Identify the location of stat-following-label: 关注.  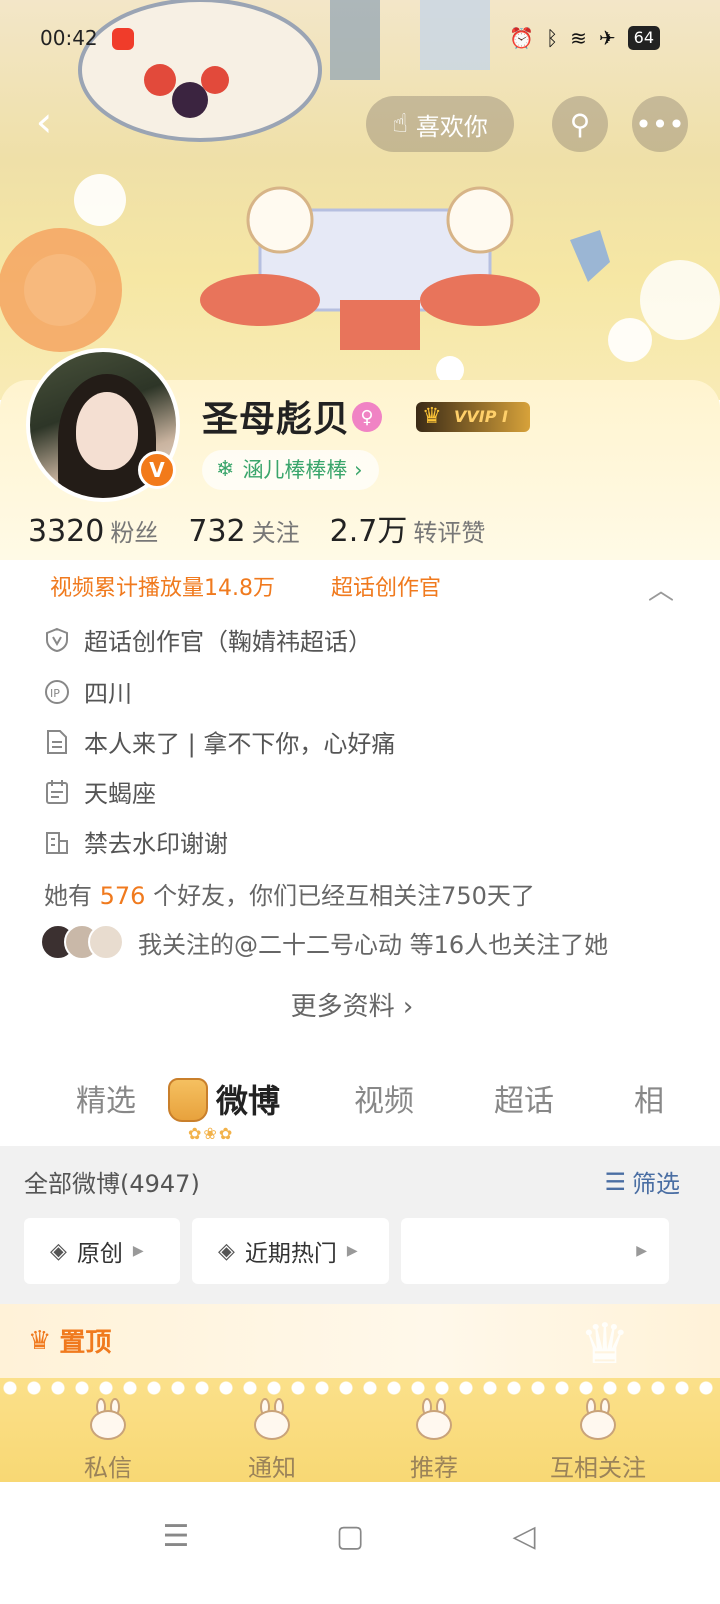
(275, 533).